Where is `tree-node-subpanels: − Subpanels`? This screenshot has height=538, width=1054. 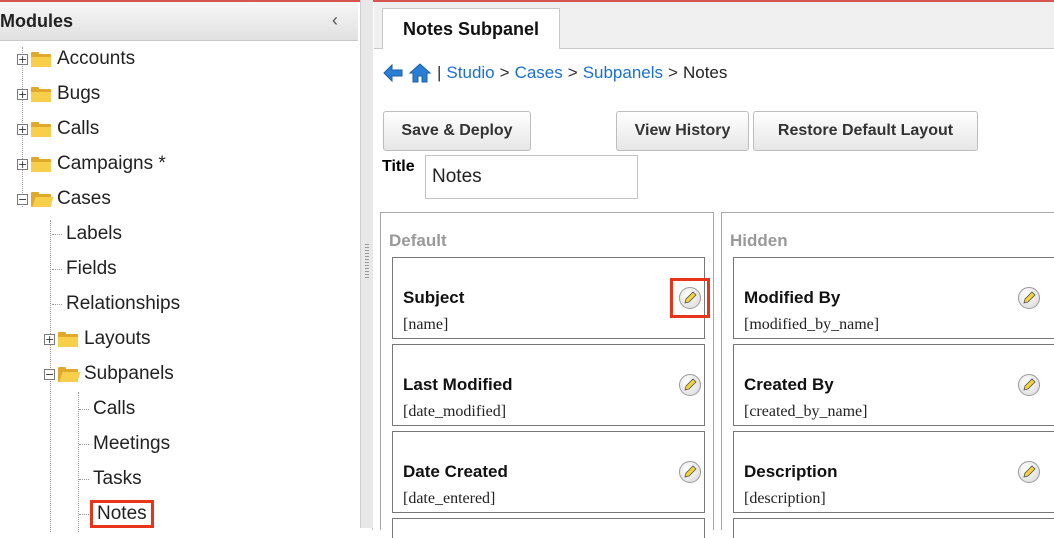 tree-node-subpanels: − Subpanels is located at coordinates (109, 374).